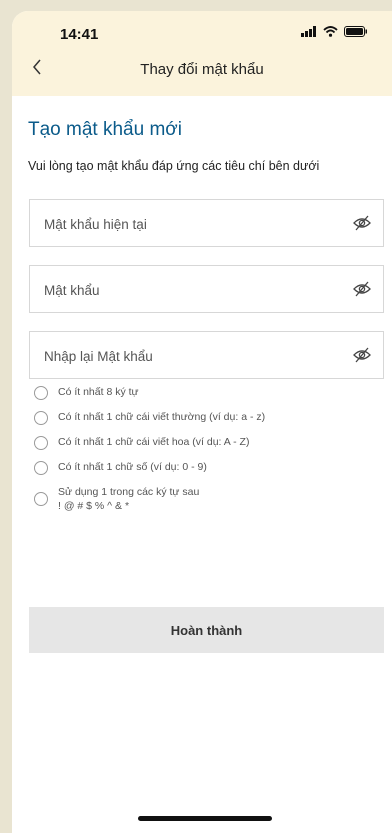 The width and height of the screenshot is (392, 833). I want to click on wifi-icon, so click(330, 31).